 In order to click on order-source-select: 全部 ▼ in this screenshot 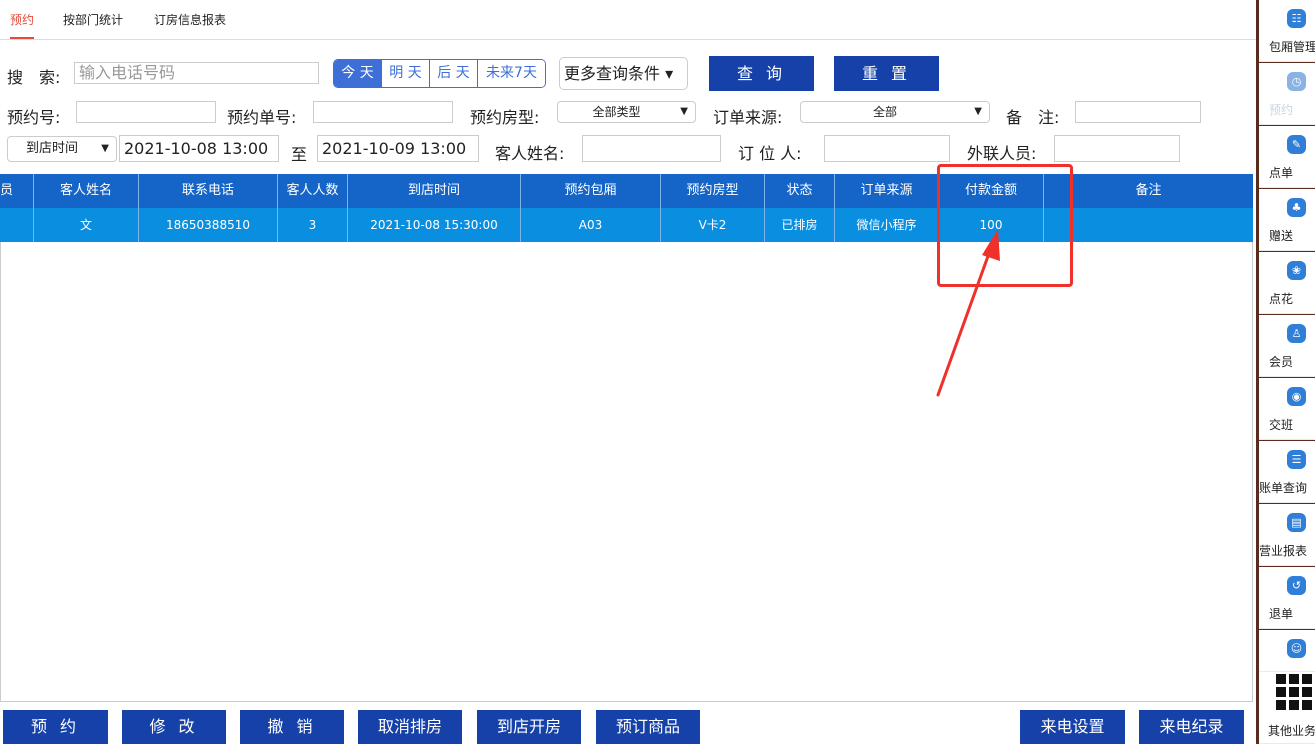, I will do `click(895, 112)`.